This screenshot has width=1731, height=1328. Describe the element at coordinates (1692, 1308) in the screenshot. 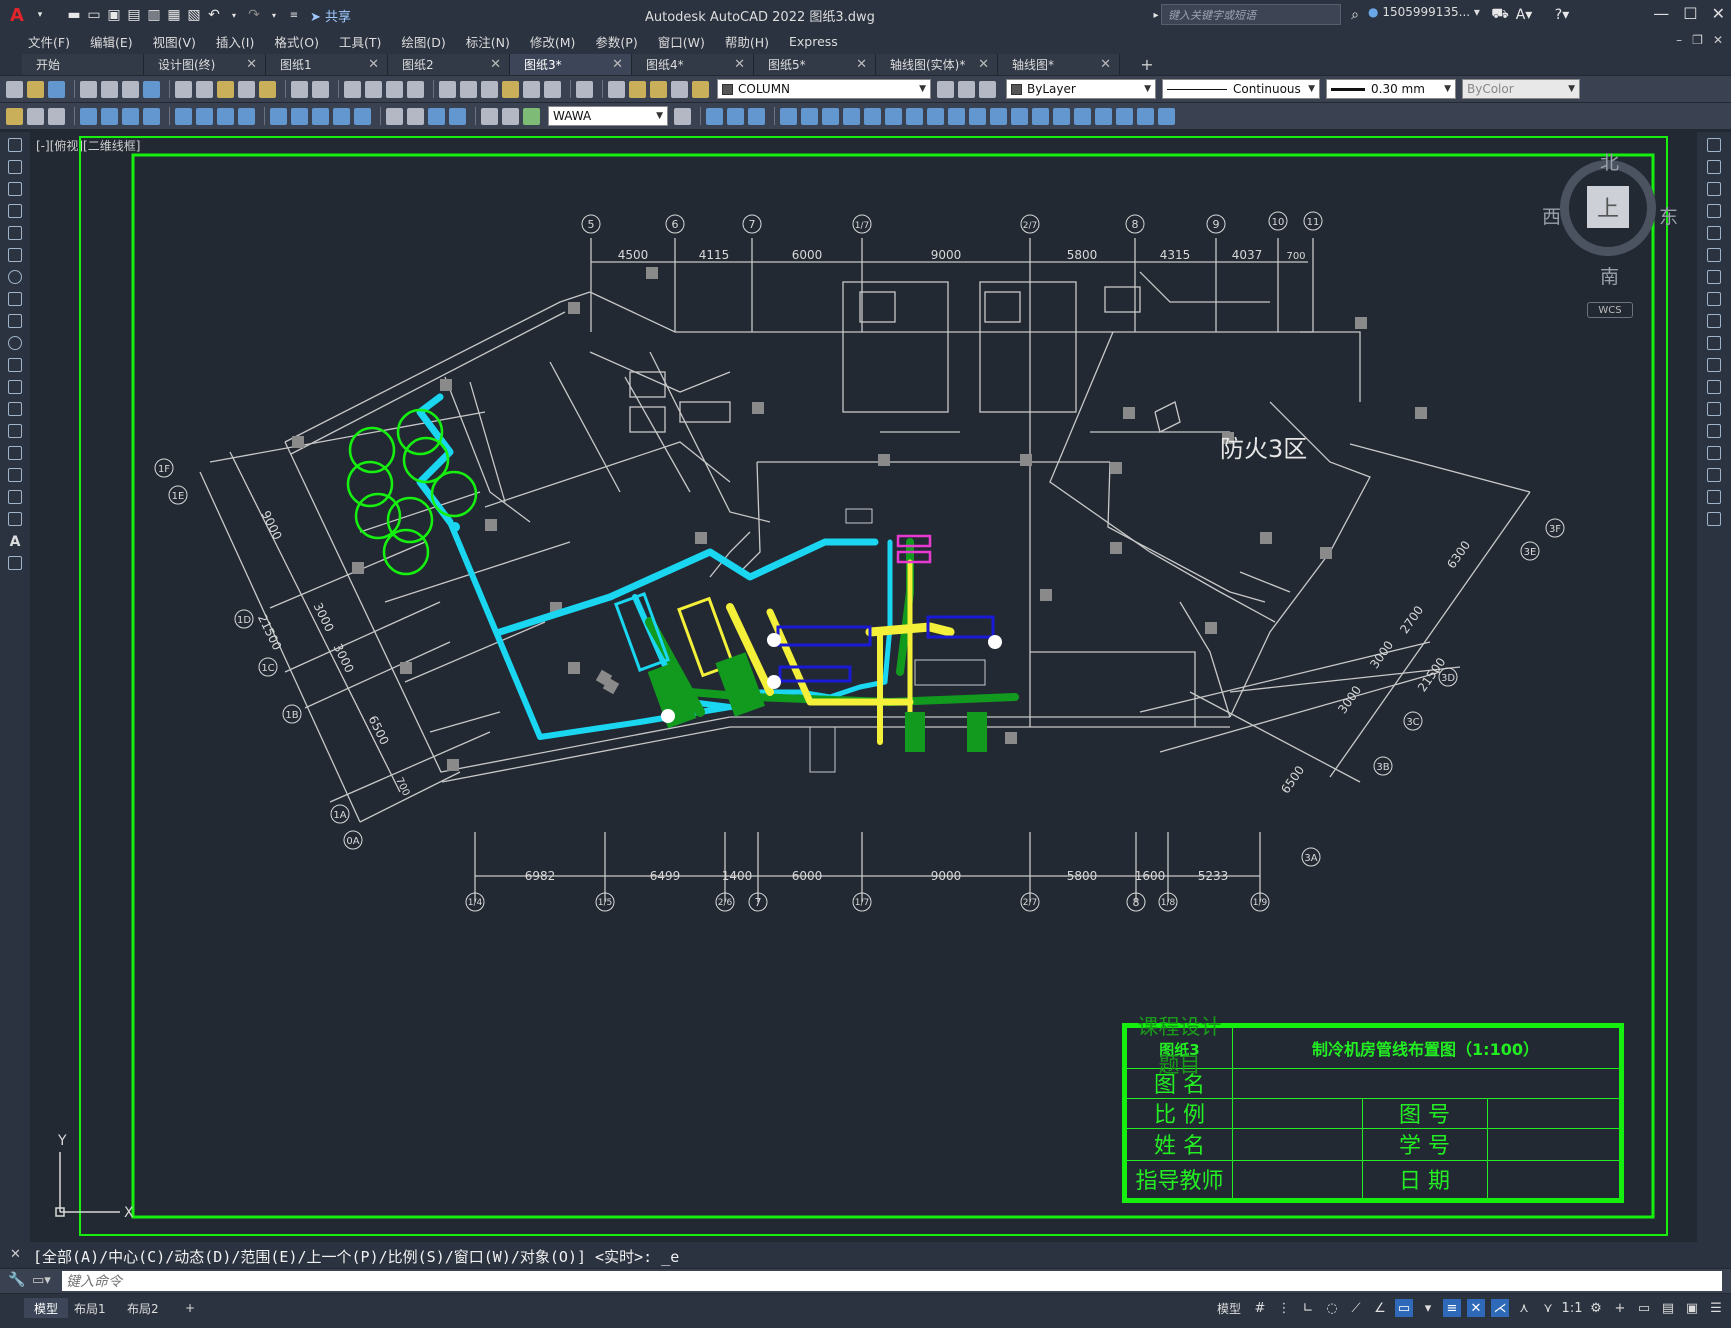

I see `clean-screen-icon: ▣` at that location.